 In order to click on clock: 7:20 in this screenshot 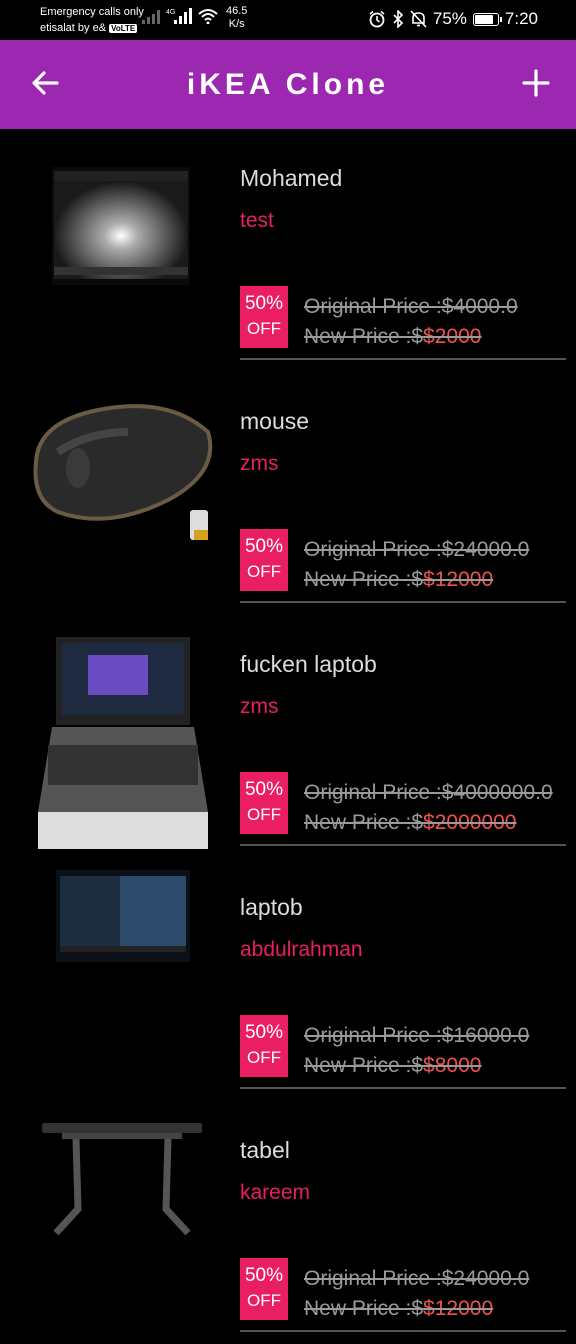, I will do `click(521, 18)`.